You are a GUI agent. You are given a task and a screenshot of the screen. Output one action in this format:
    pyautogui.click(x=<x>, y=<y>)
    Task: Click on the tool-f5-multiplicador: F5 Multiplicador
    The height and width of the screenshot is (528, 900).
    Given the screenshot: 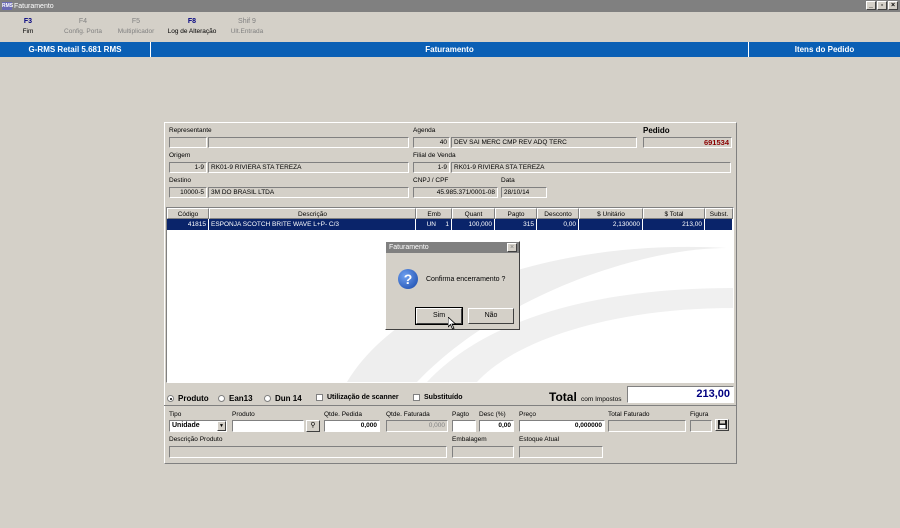 What is the action you would take?
    pyautogui.click(x=136, y=26)
    